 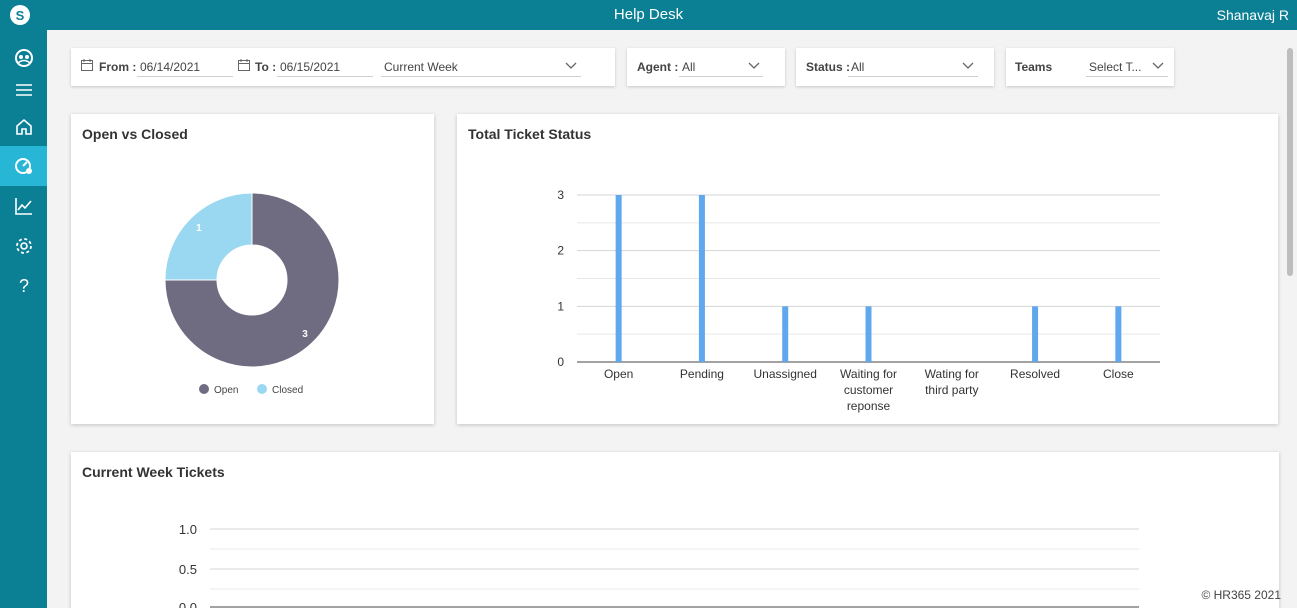 I want to click on question-icon: ?, so click(x=23, y=286).